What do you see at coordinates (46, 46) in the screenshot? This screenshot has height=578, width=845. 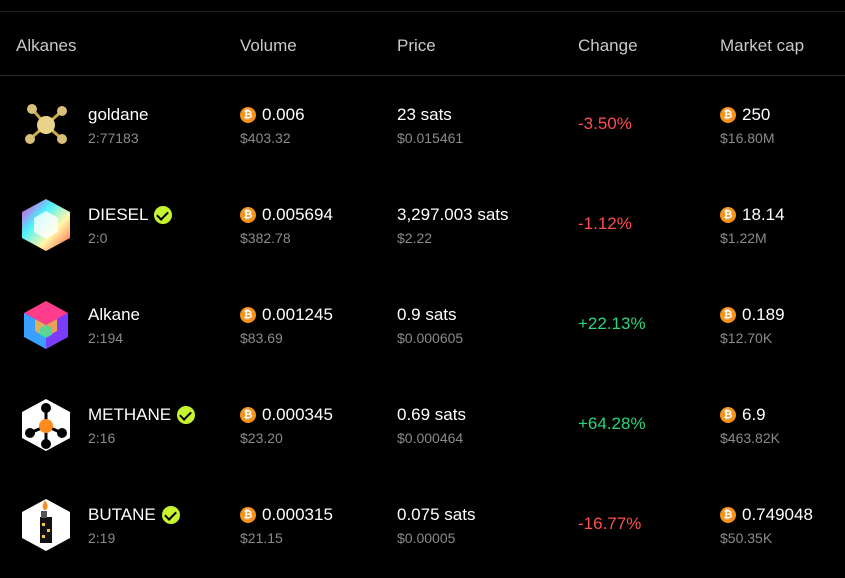 I see `column-header-alkanes: Alkanes` at bounding box center [46, 46].